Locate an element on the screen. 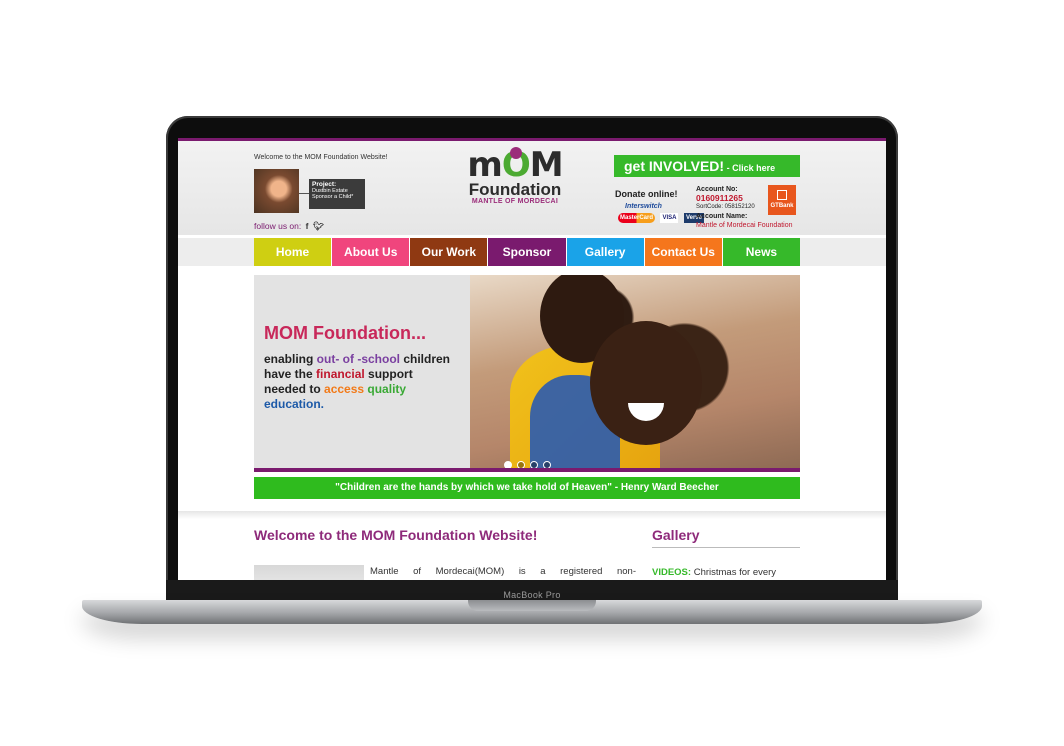 This screenshot has height=746, width=1064. get-involved-label: get INVOLVED! is located at coordinates (674, 166).